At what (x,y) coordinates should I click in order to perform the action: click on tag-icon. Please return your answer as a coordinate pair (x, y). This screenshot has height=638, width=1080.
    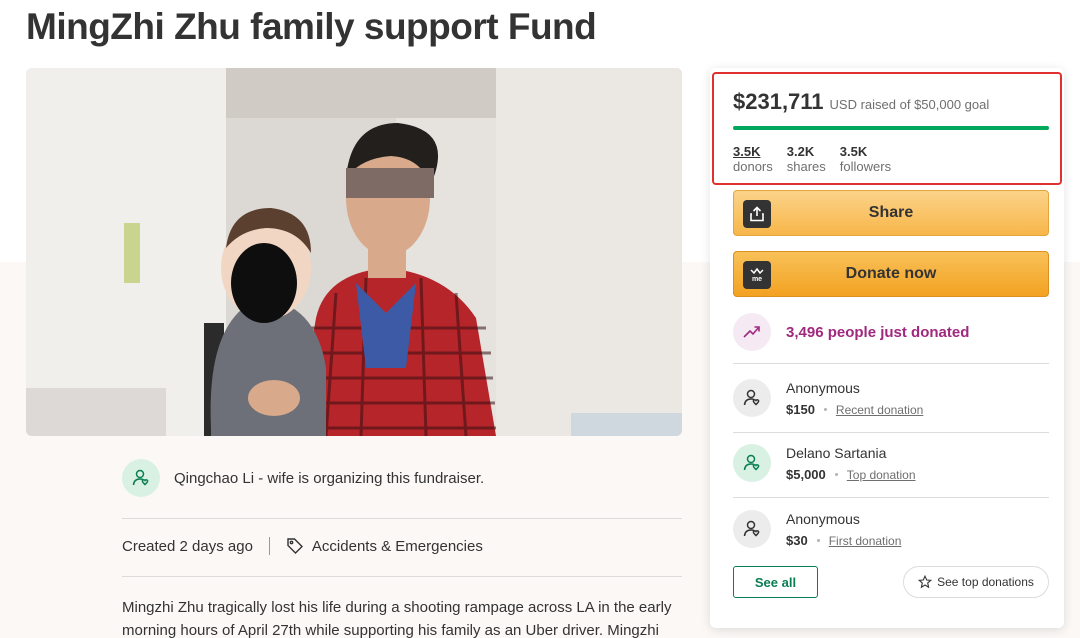
    Looking at the image, I should click on (295, 546).